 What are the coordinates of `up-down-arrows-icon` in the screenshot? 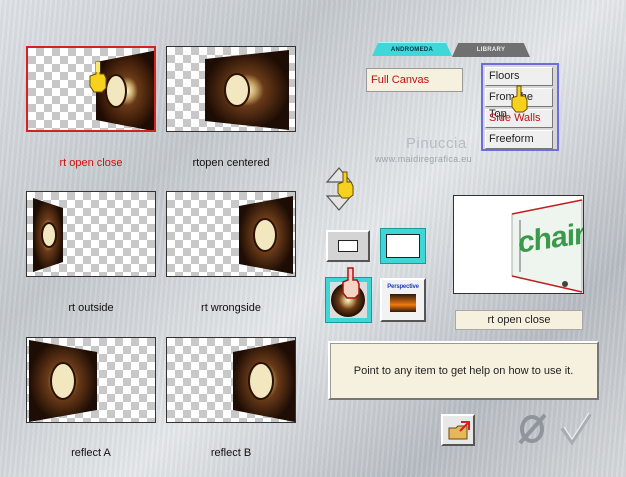 It's located at (343, 189).